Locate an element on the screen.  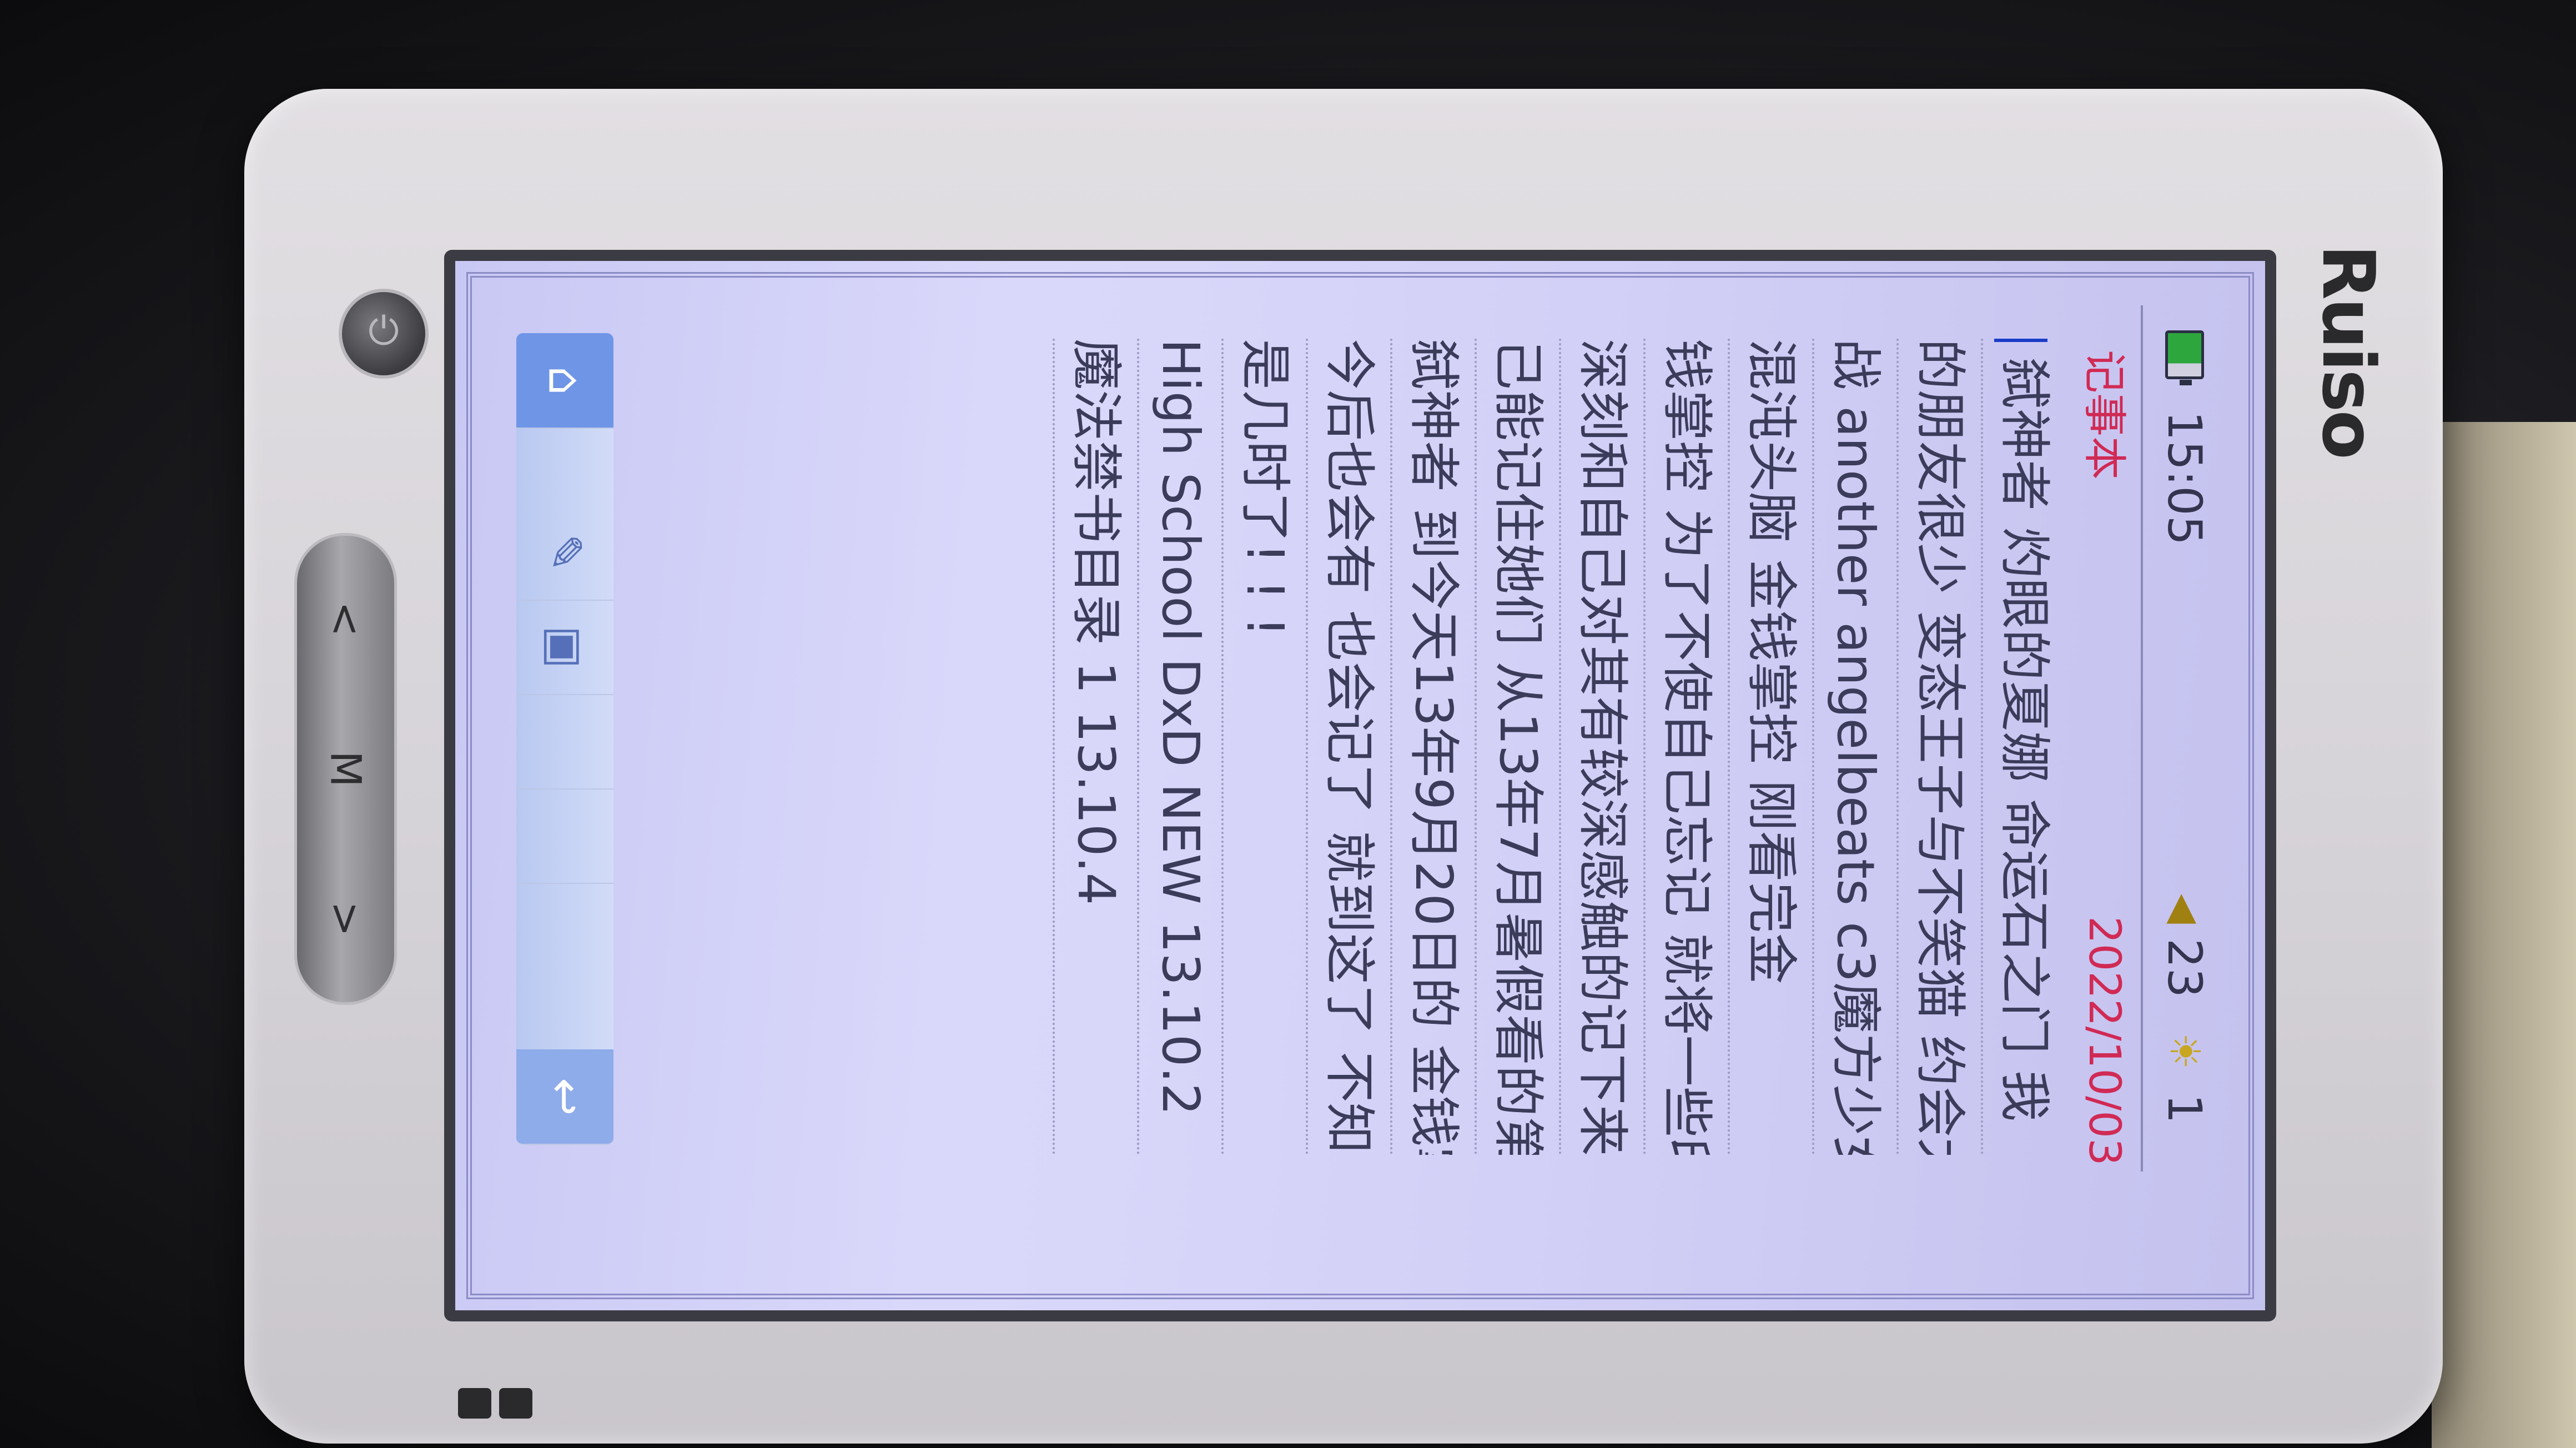
power-button: ⏻ is located at coordinates (384, 334).